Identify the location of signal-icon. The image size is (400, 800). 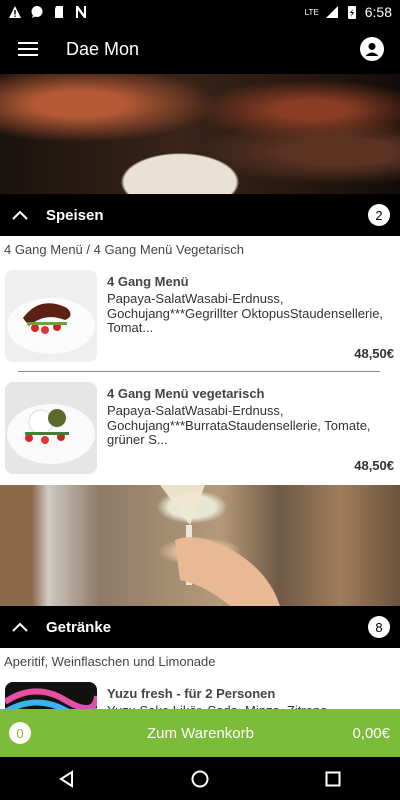
(331, 12).